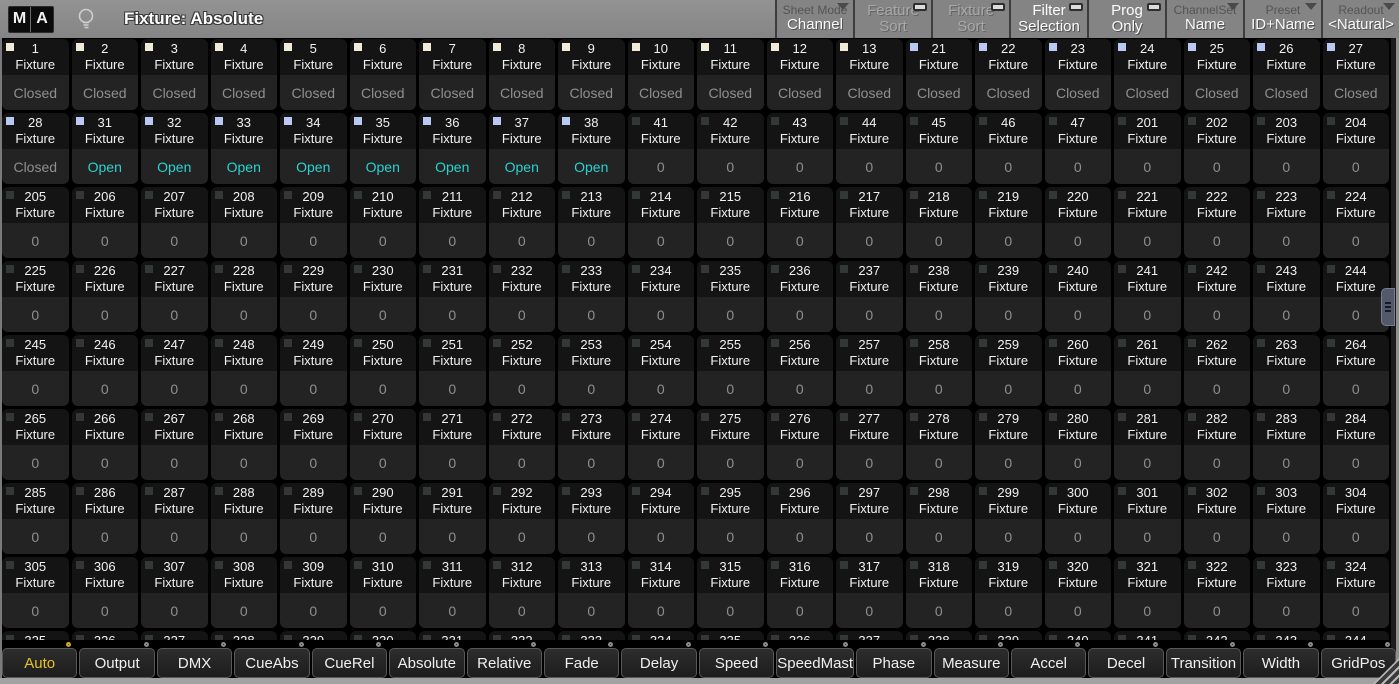 The width and height of the screenshot is (1399, 684). Describe the element at coordinates (591, 635) in the screenshot. I see `fixture-cell: 333Fixture` at that location.